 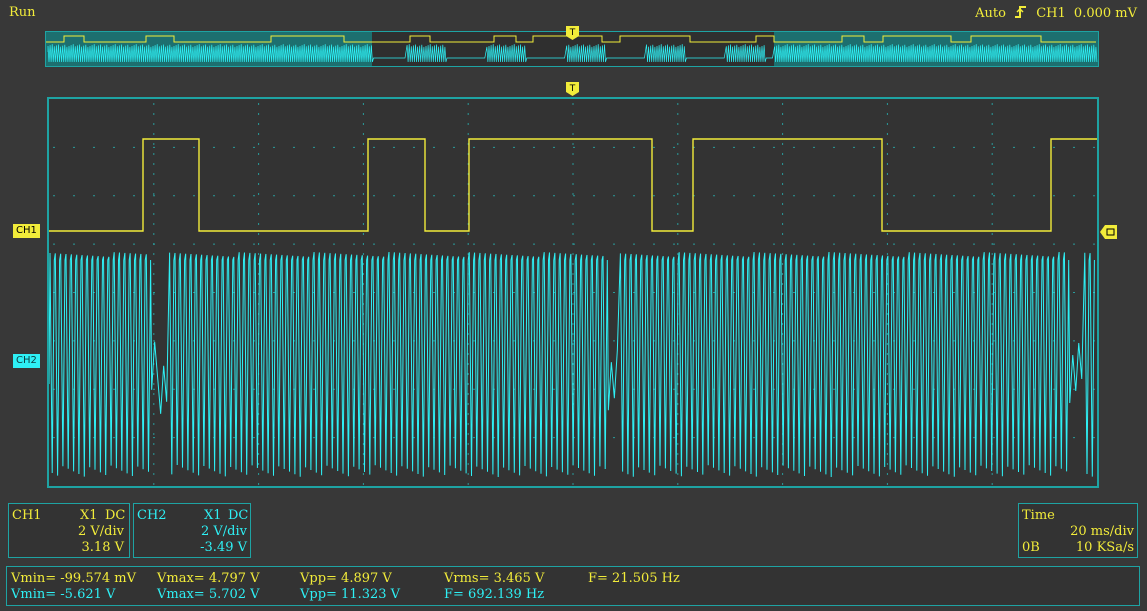 I want to click on ch2-ground-marker: CH2, so click(x=26, y=361).